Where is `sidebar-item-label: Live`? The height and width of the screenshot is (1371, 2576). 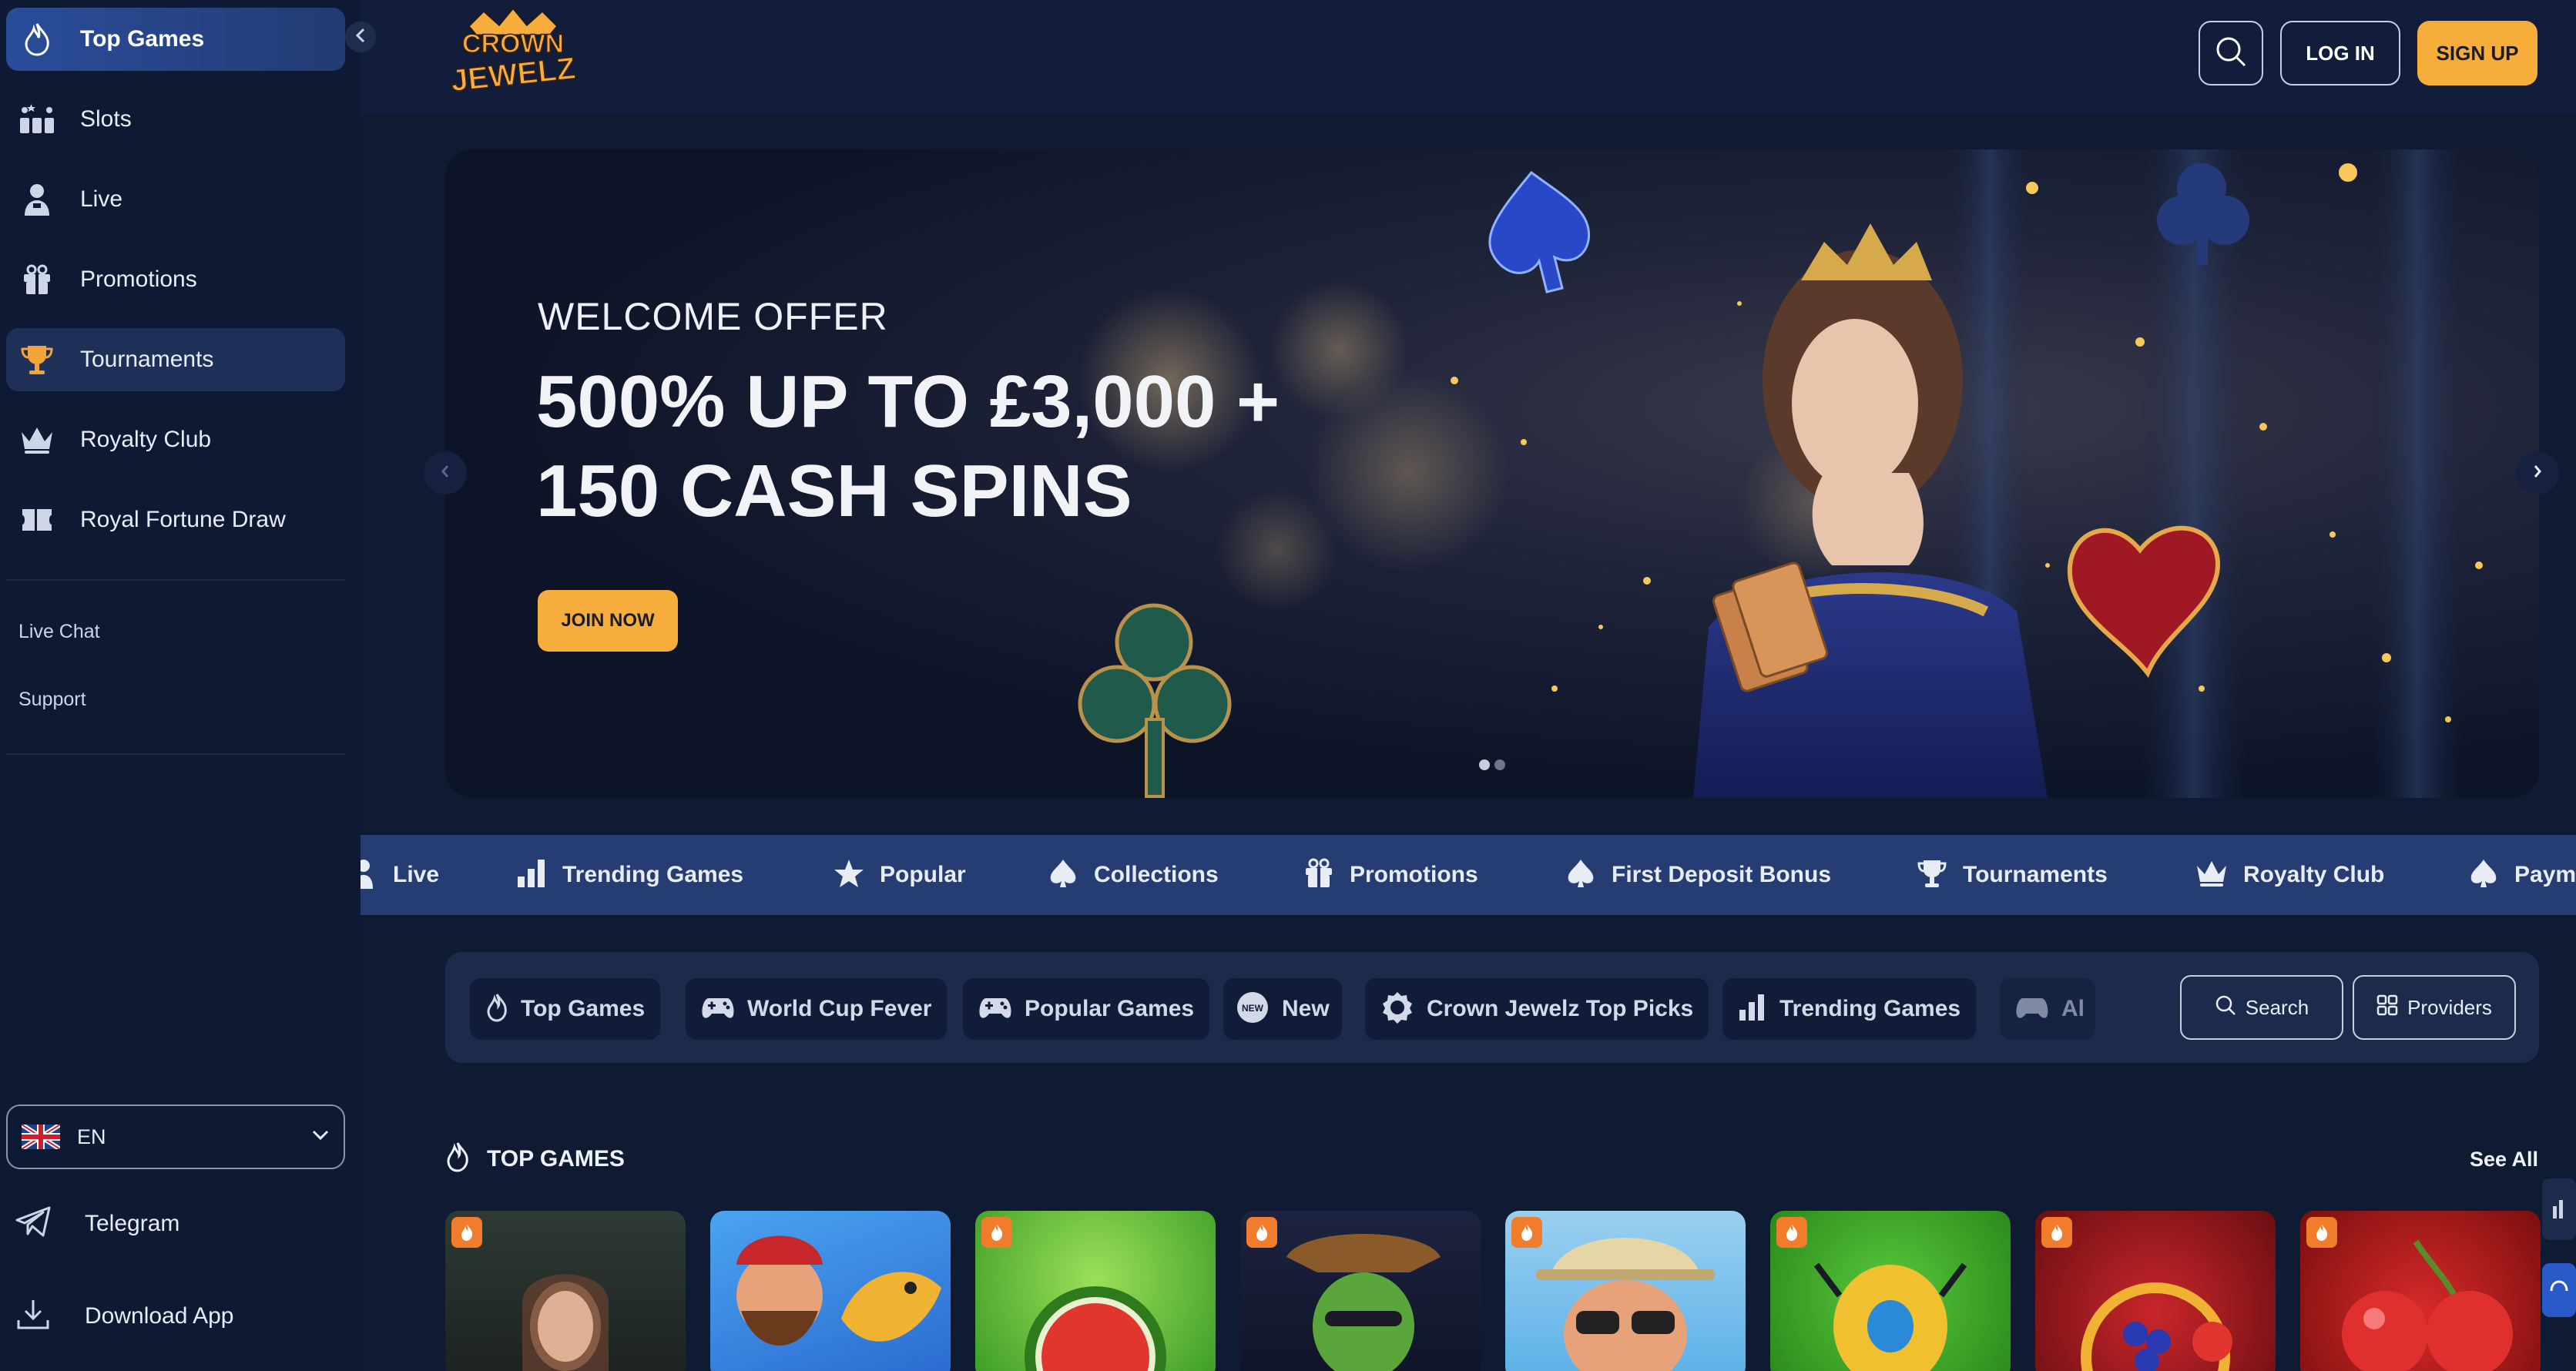 sidebar-item-label: Live is located at coordinates (101, 199).